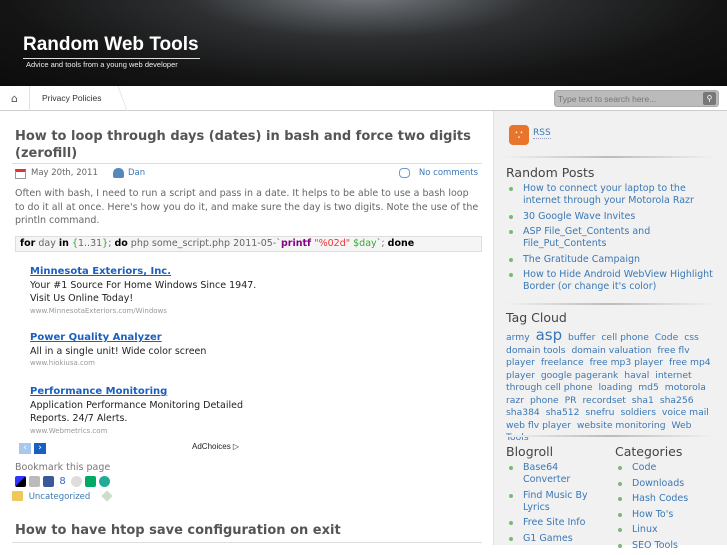  What do you see at coordinates (579, 216) in the screenshot?
I see `sidebar-link: 30 Google Wave Invites` at bounding box center [579, 216].